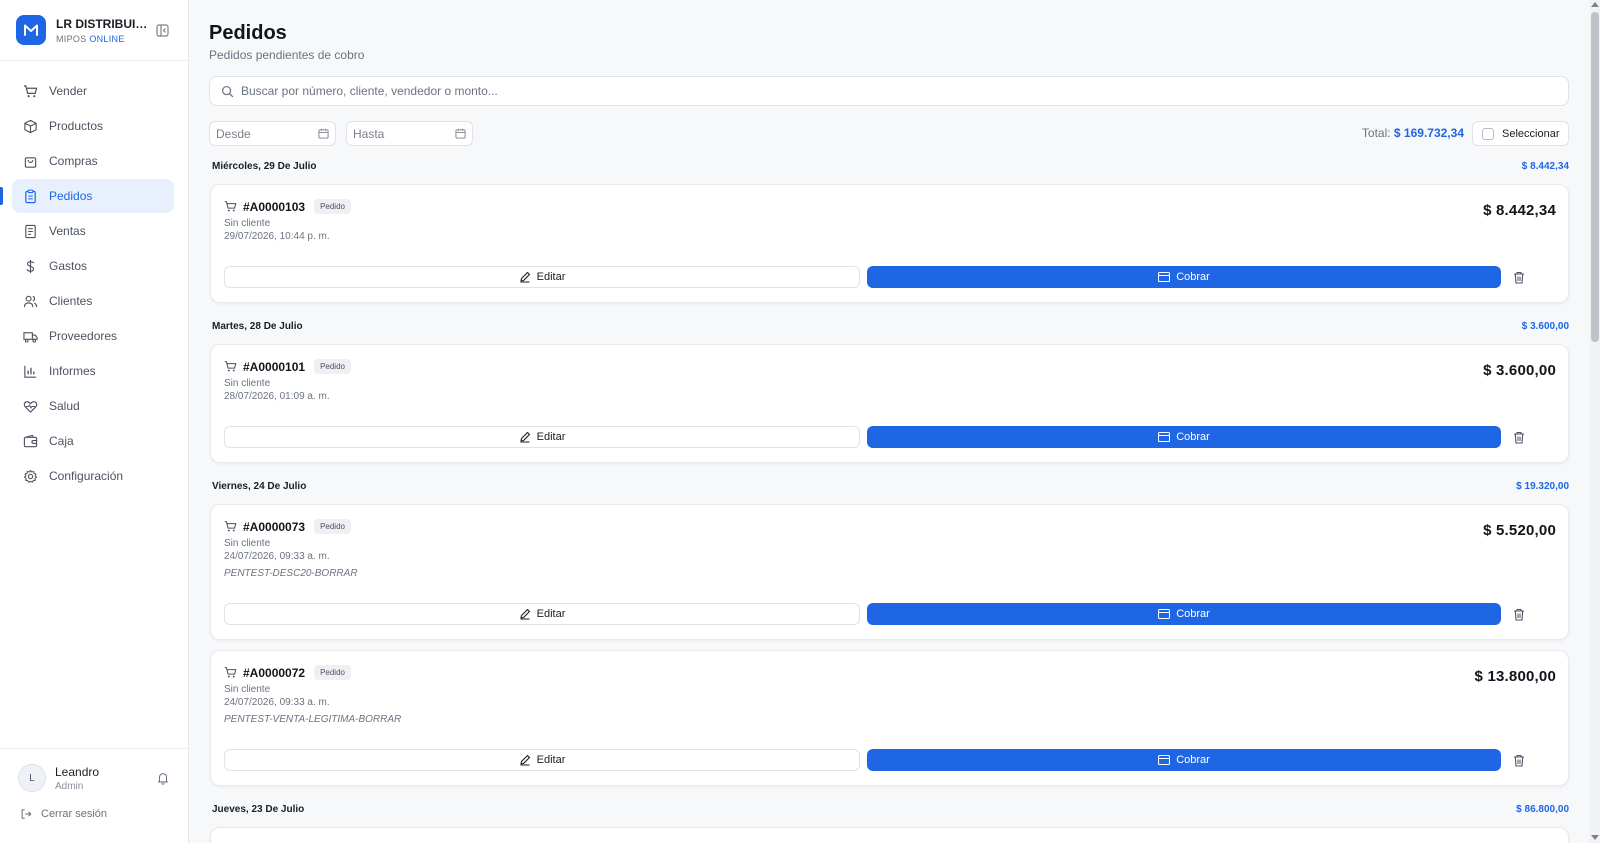 The height and width of the screenshot is (843, 1600). I want to click on sidebar-item-vender: Vender, so click(93, 91).